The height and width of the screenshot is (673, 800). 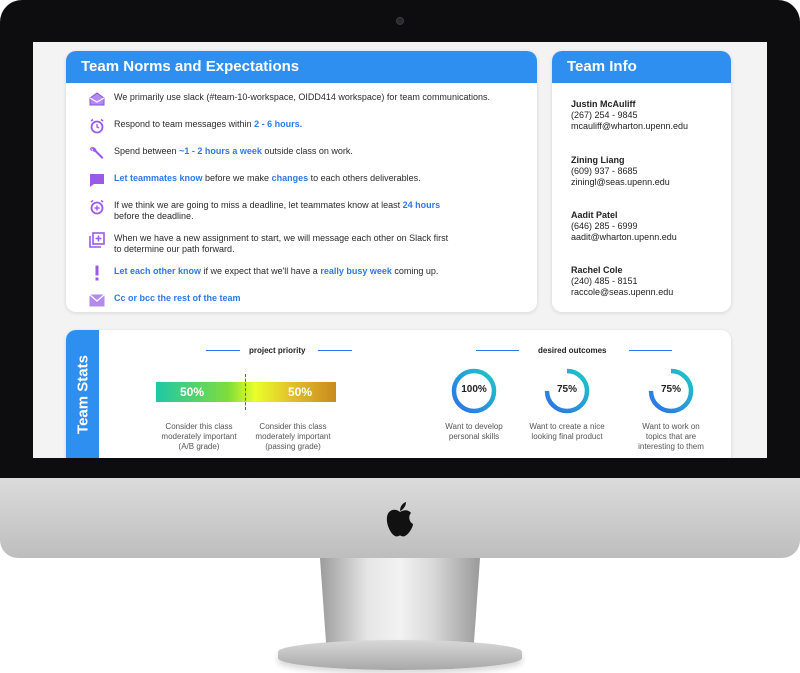 What do you see at coordinates (97, 300) in the screenshot?
I see `mail-icon` at bounding box center [97, 300].